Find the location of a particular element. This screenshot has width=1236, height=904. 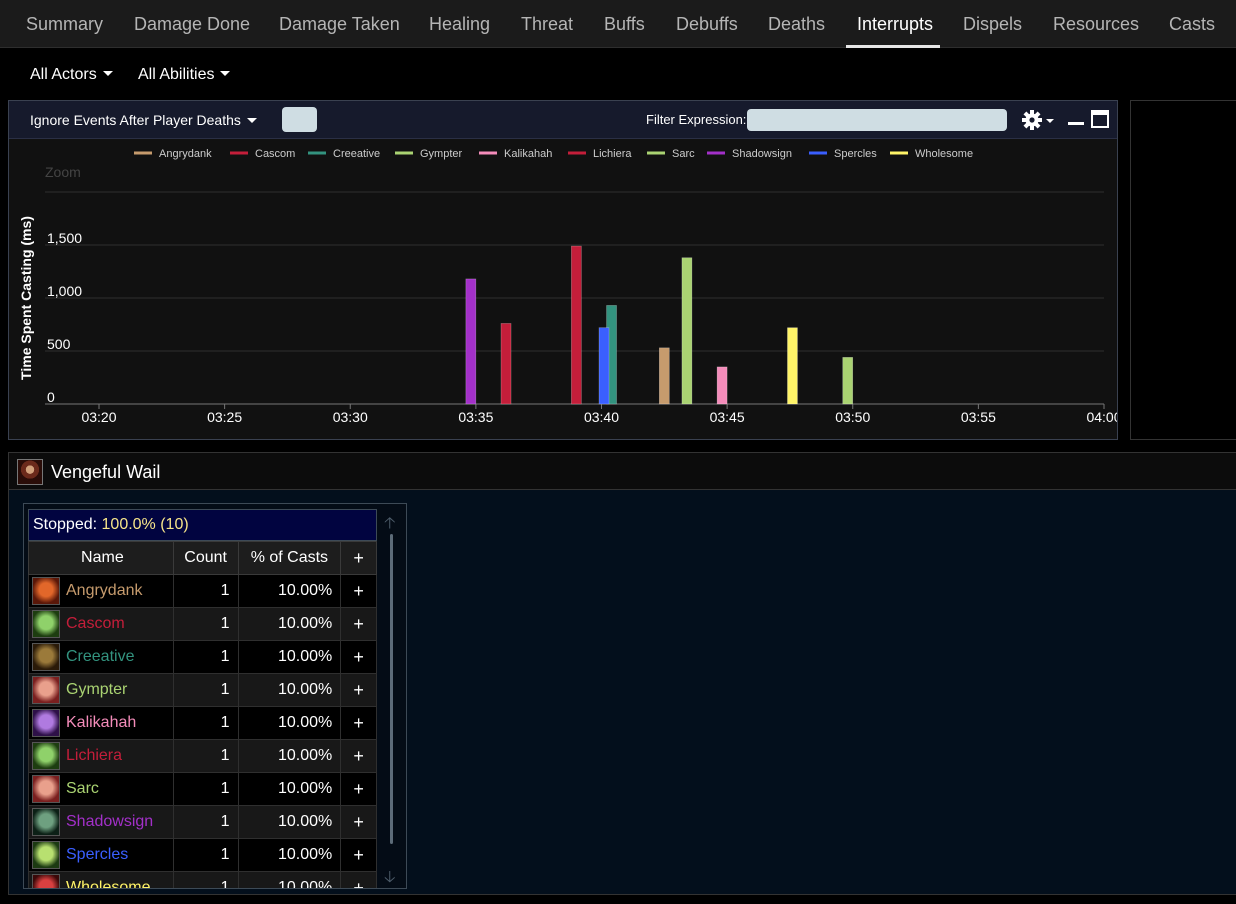

bar-sarc is located at coordinates (848, 381).